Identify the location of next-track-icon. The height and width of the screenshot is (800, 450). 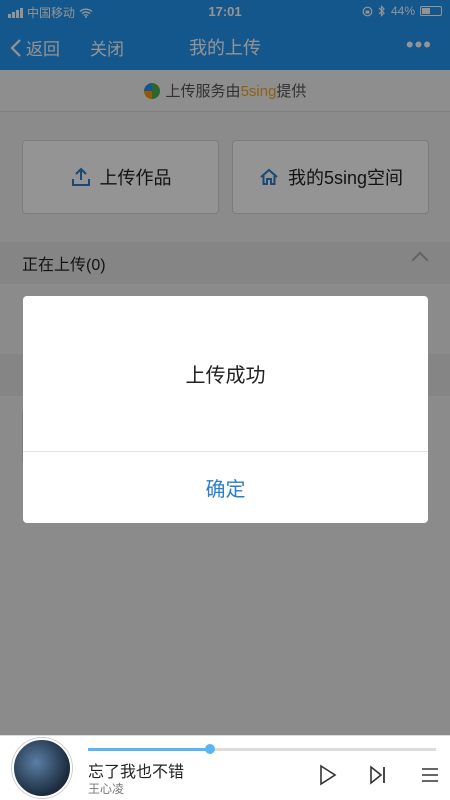
(378, 775).